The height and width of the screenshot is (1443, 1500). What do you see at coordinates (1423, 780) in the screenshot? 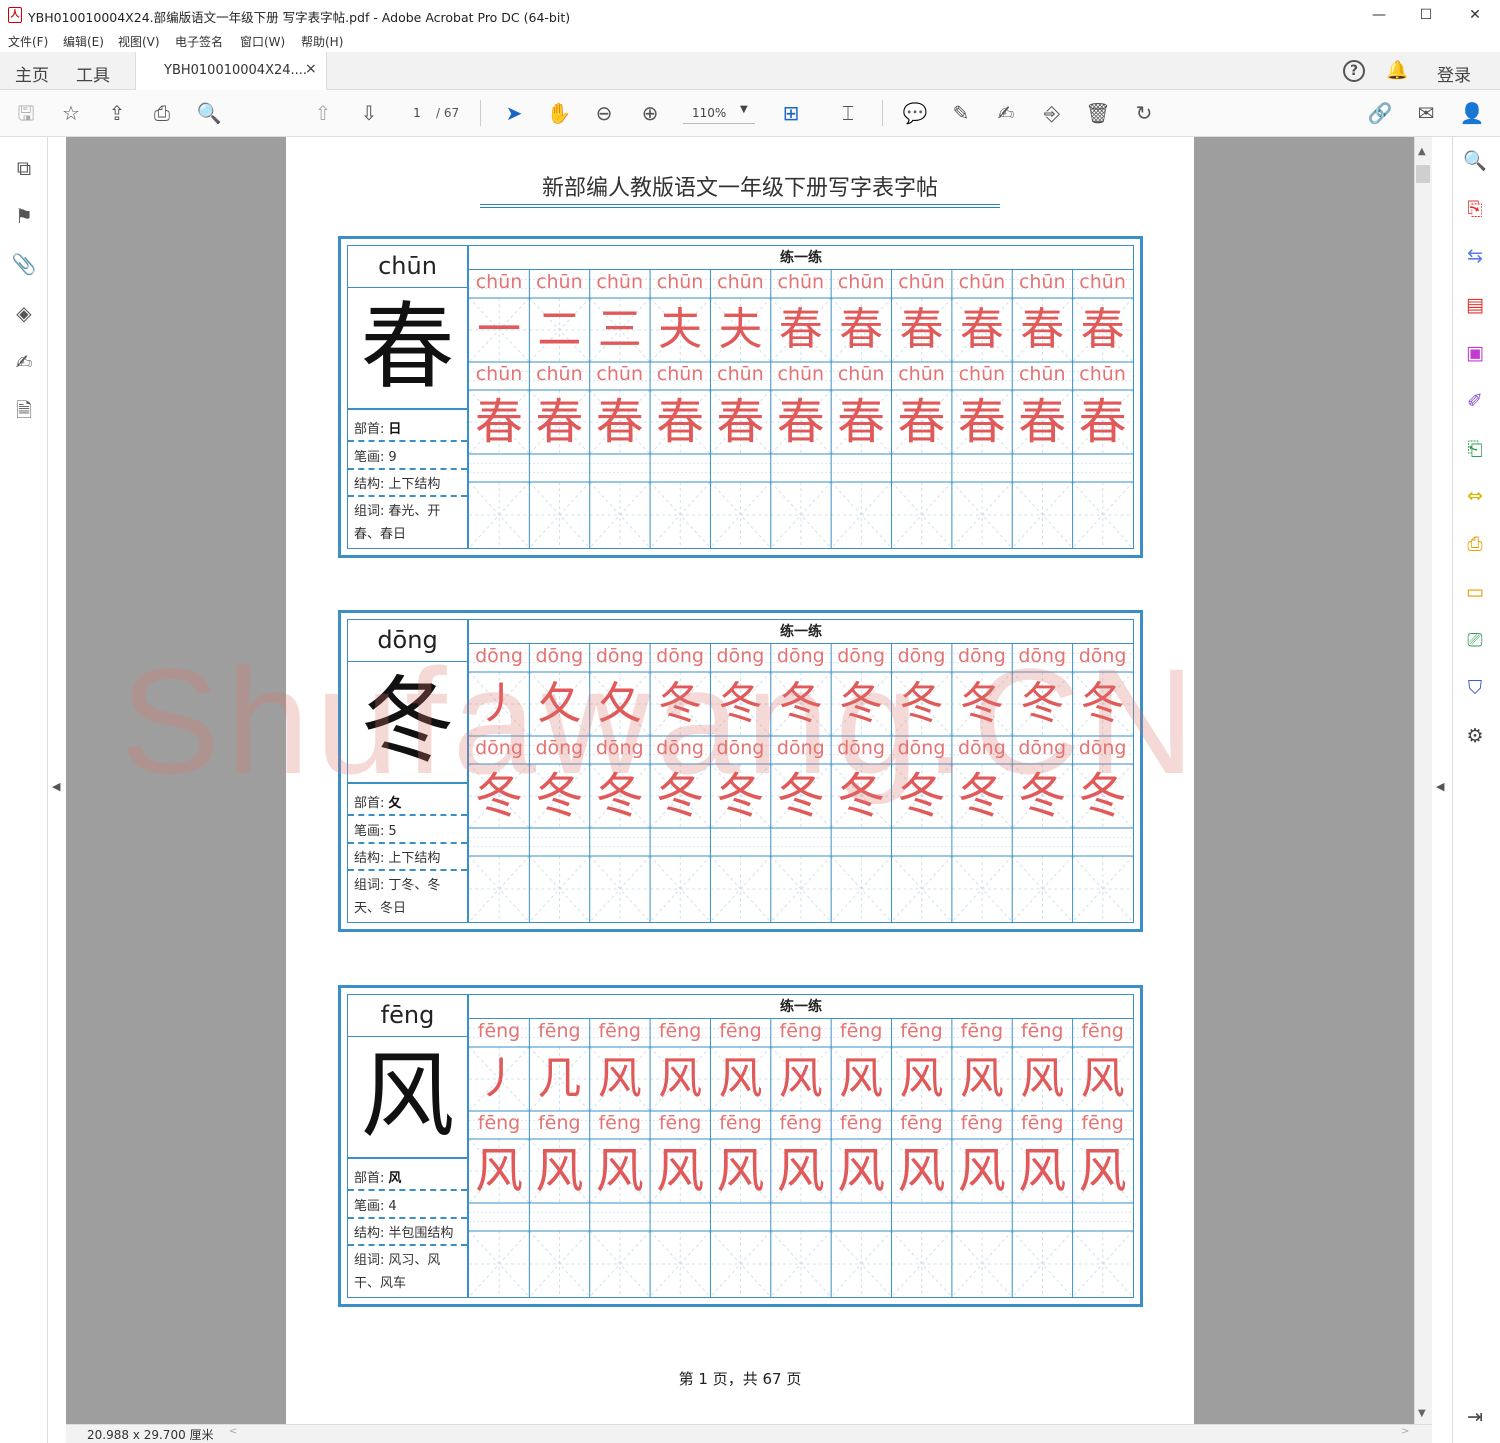
I see `vertical-scrollbar` at bounding box center [1423, 780].